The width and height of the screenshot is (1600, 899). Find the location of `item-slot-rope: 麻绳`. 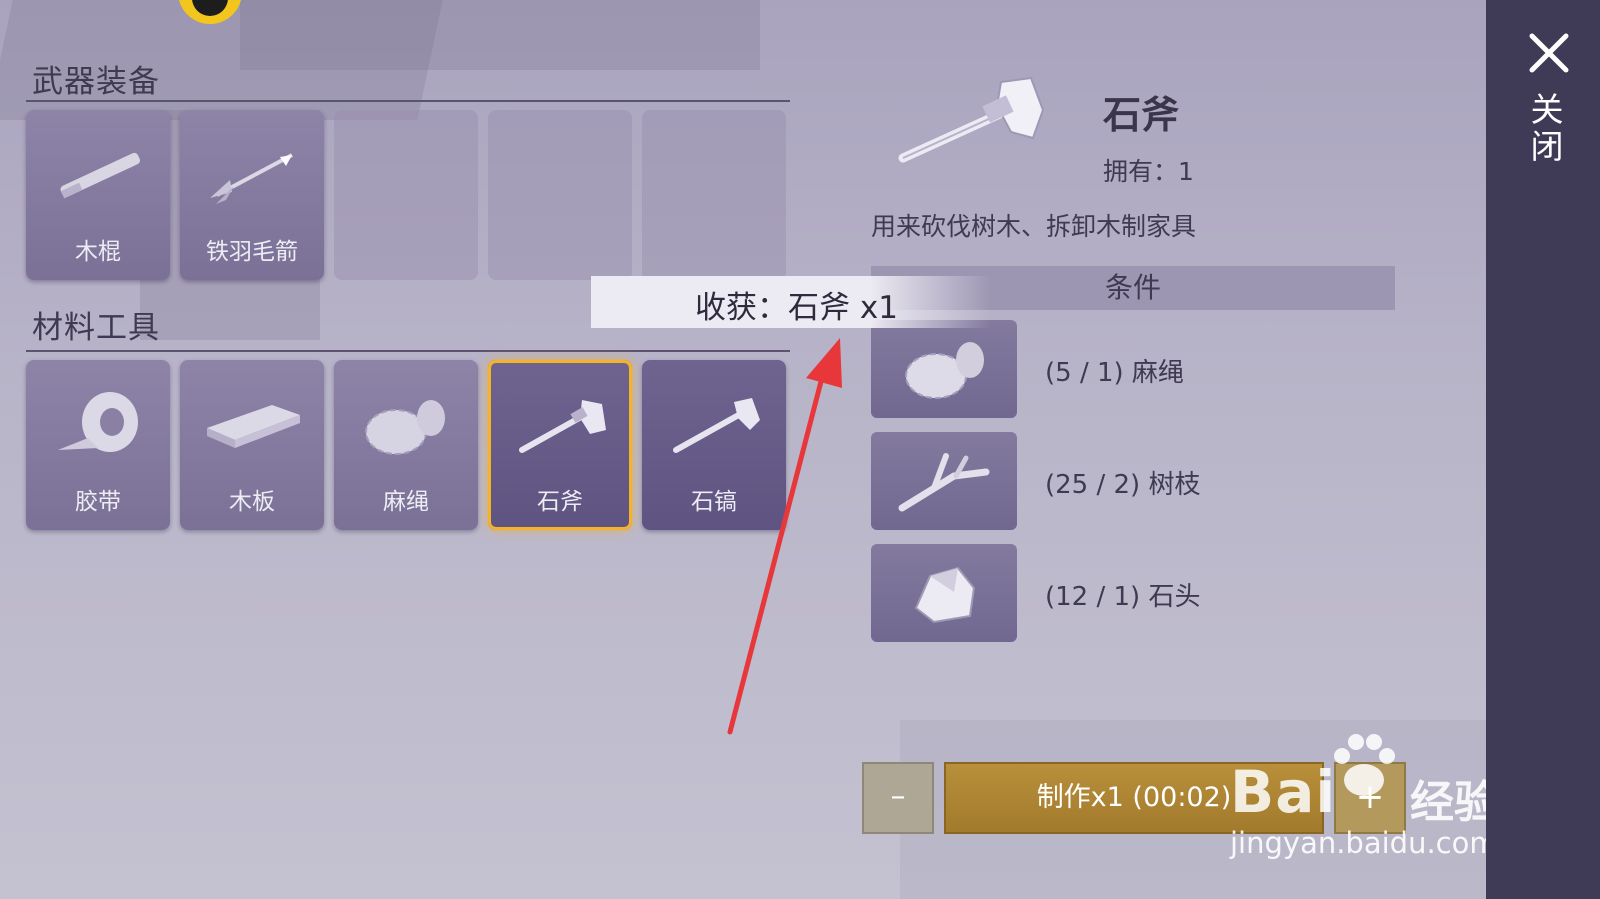

item-slot-rope: 麻绳 is located at coordinates (406, 445).